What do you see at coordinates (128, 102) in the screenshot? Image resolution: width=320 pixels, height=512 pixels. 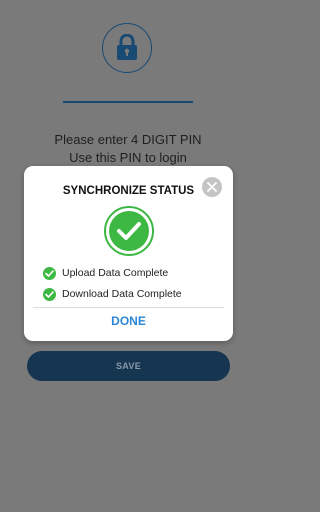 I see `pin-input-underline` at bounding box center [128, 102].